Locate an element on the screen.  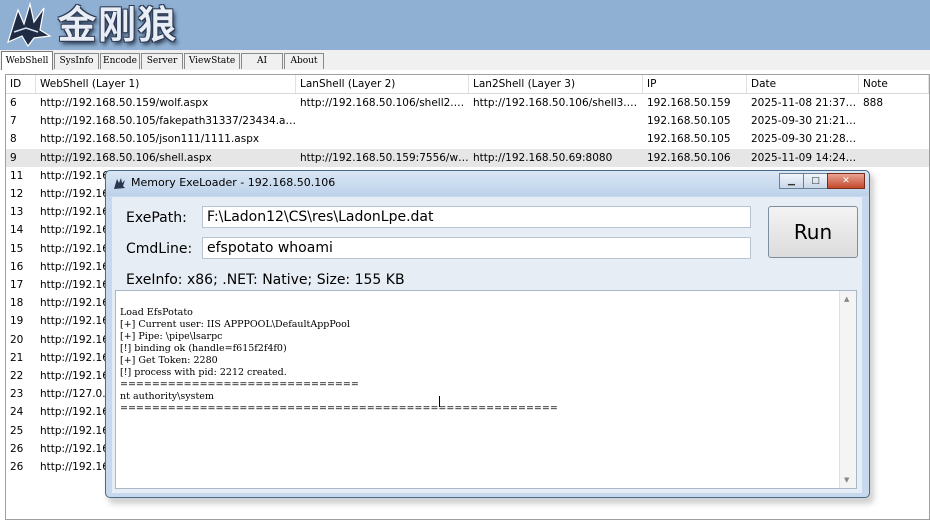
cell-id: 25 is located at coordinates (17, 430).